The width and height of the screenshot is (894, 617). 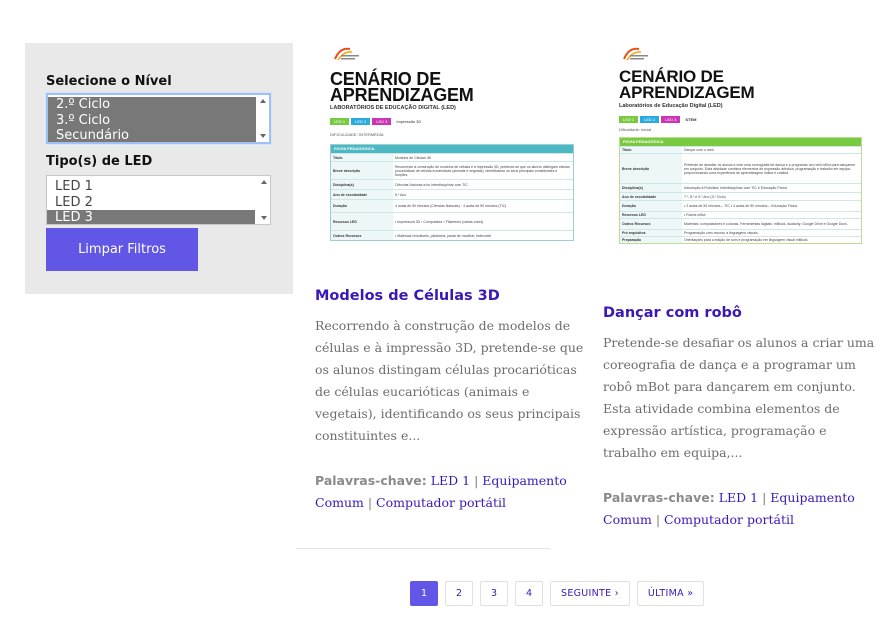 What do you see at coordinates (362, 221) in the screenshot?
I see `sheet-row-key: Recursos LED` at bounding box center [362, 221].